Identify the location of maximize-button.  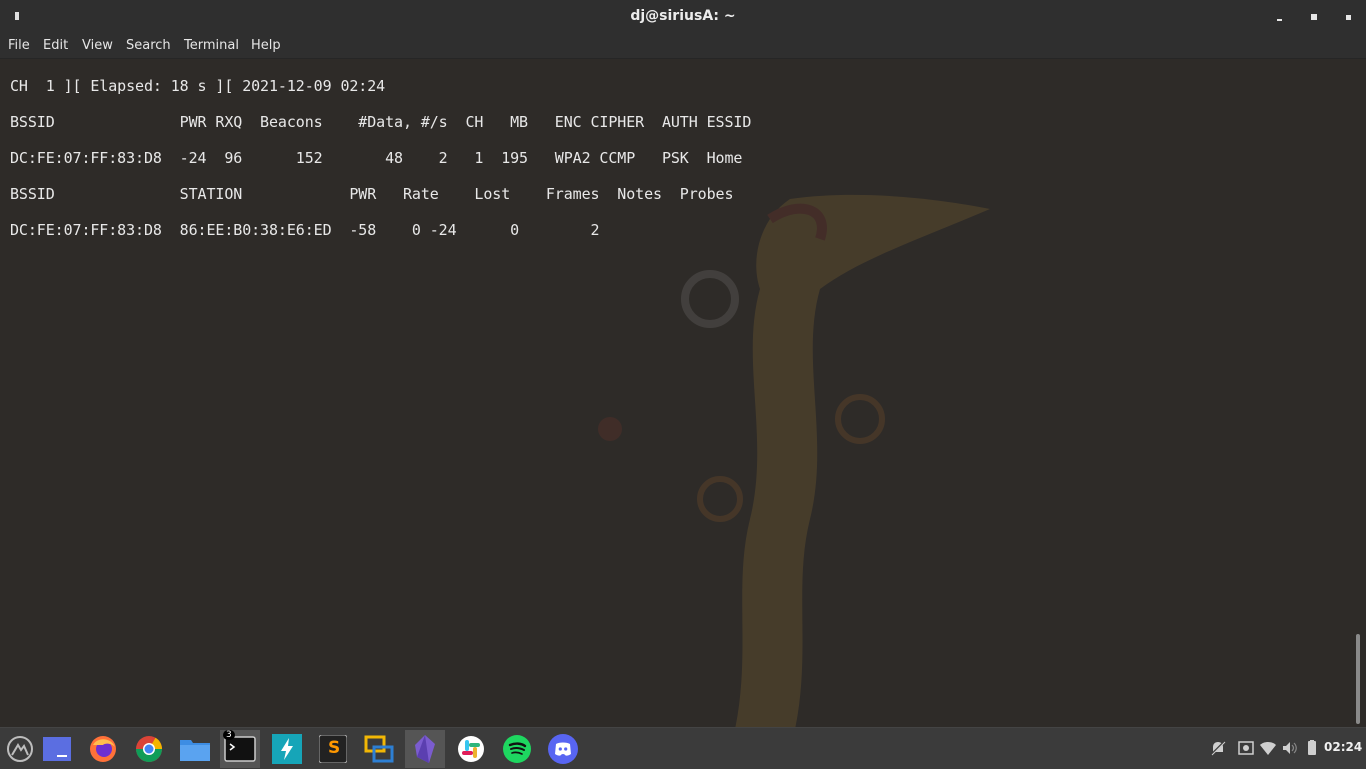
(1314, 17).